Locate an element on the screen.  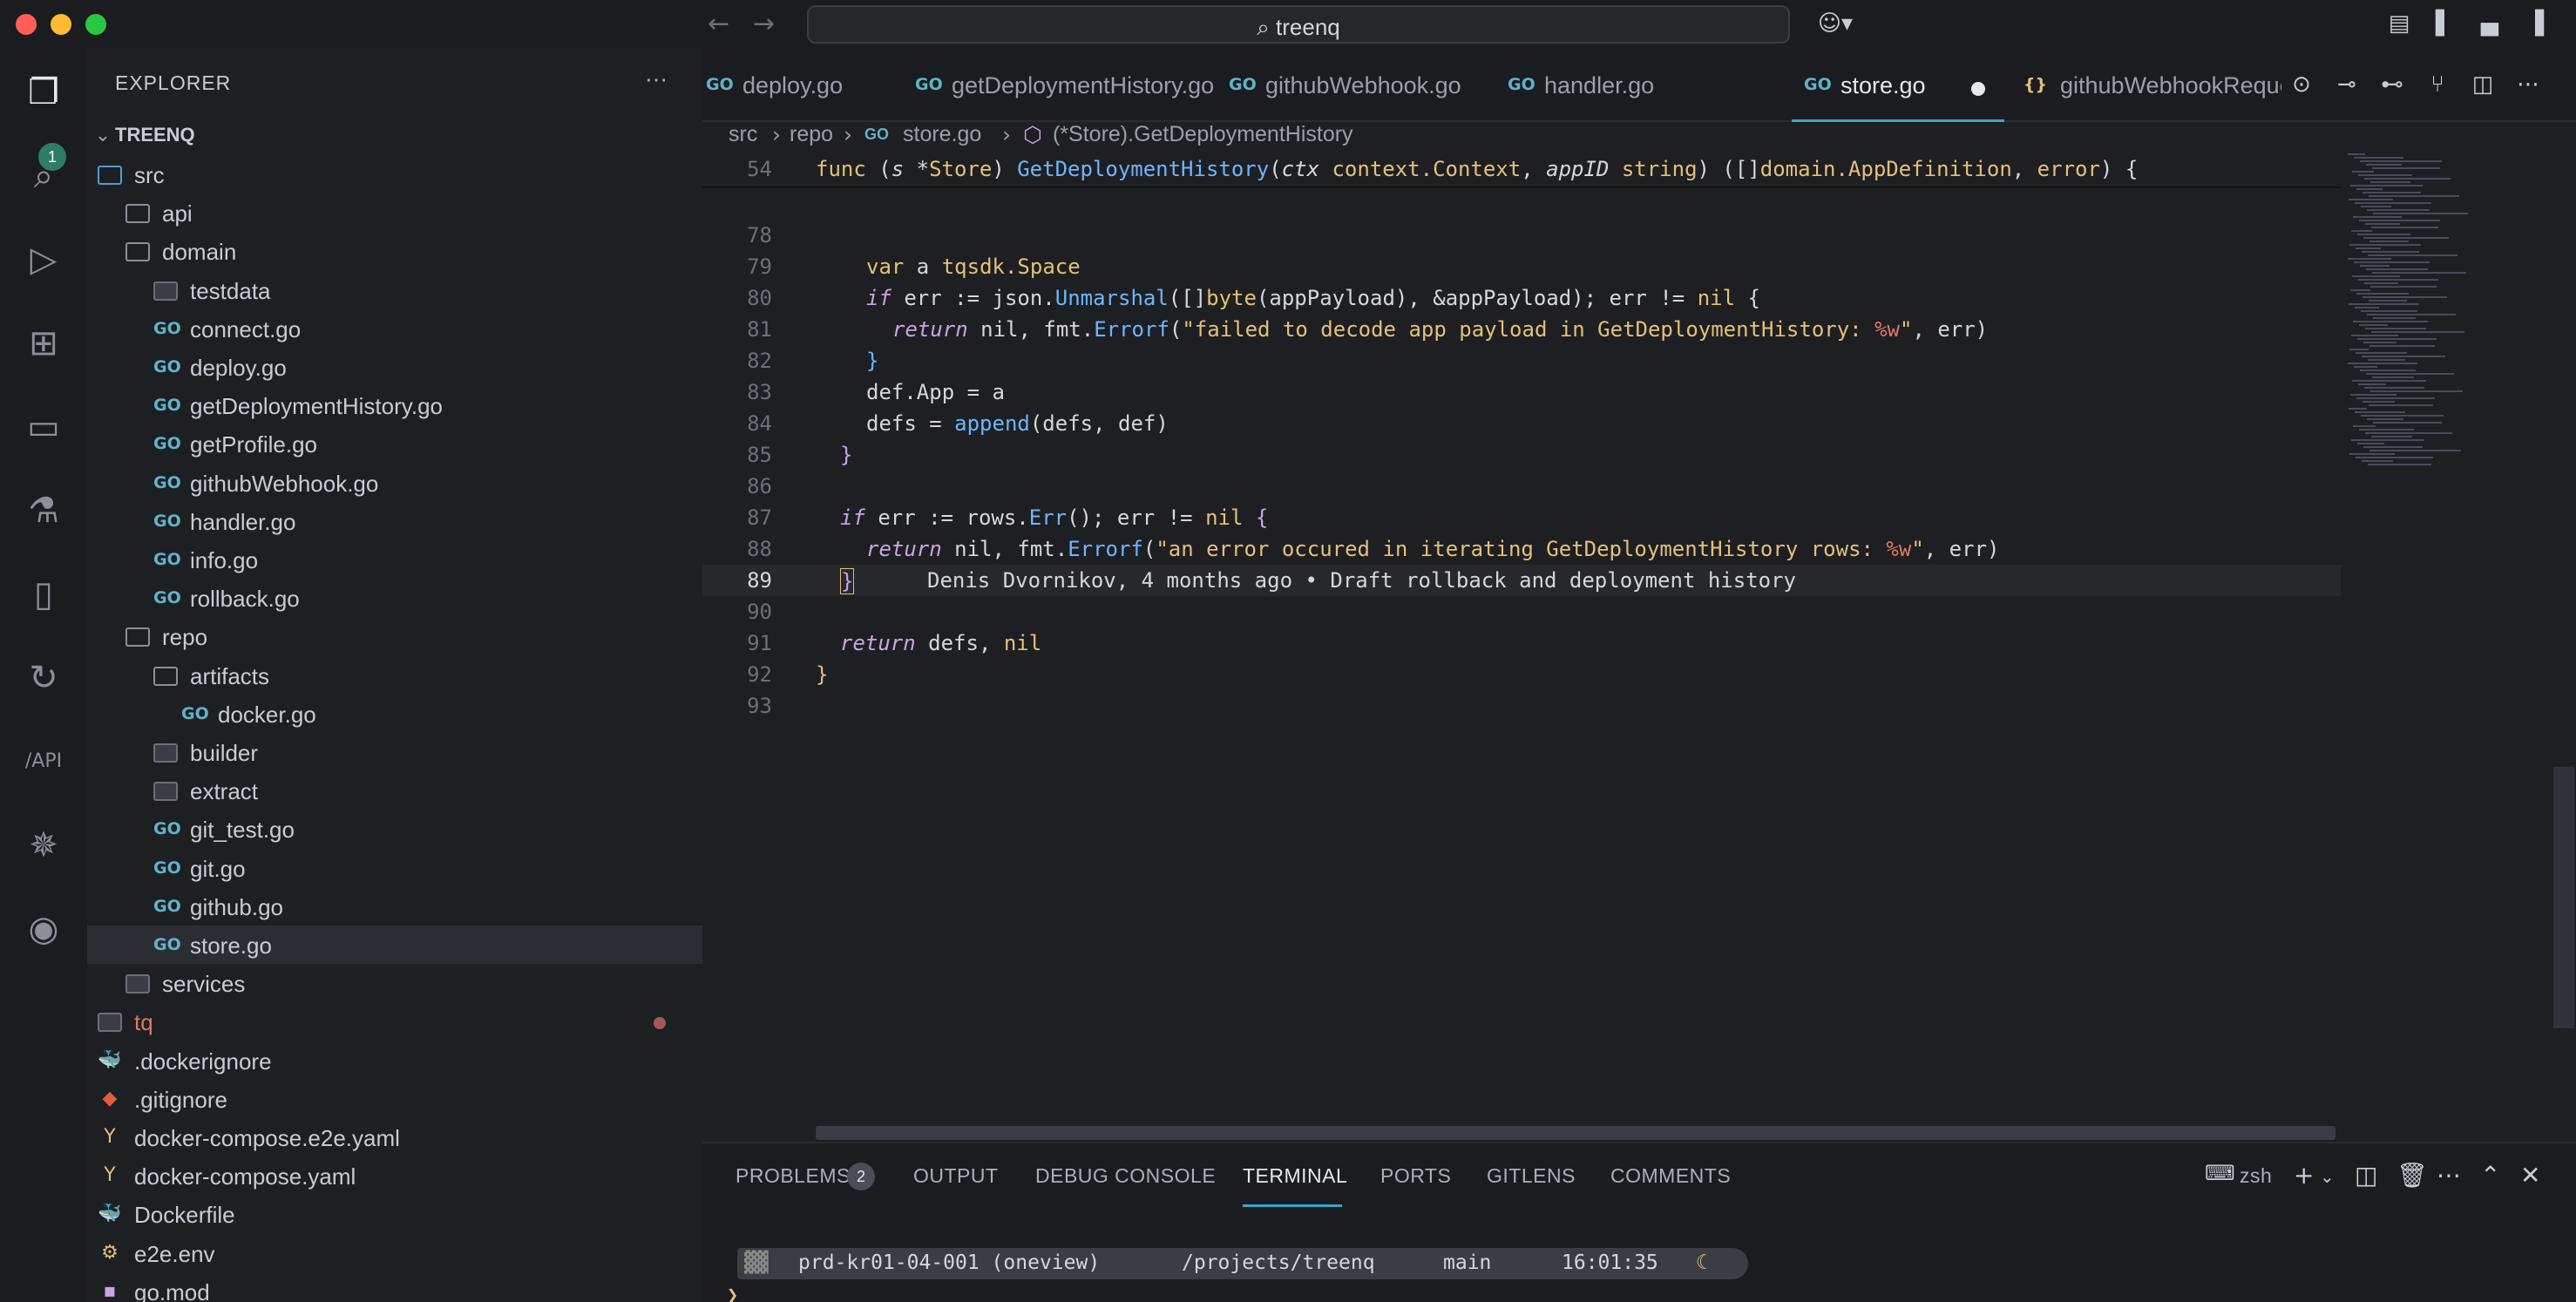
notebook-icon: ▯ is located at coordinates (43, 594).